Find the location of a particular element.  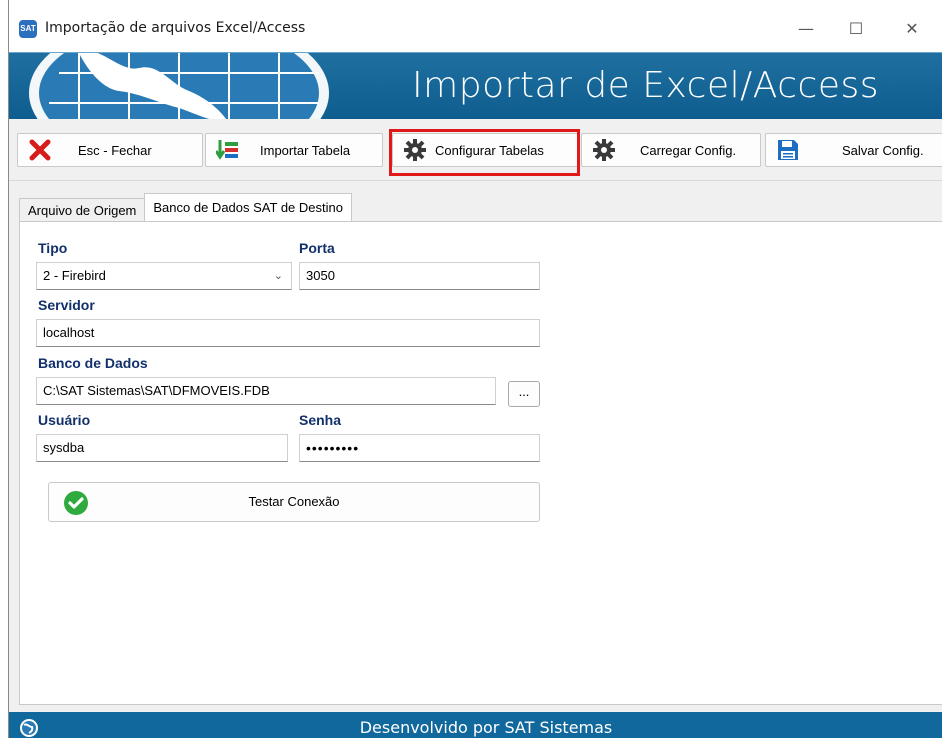

test-connection-label: Testar Conexão is located at coordinates (294, 501).